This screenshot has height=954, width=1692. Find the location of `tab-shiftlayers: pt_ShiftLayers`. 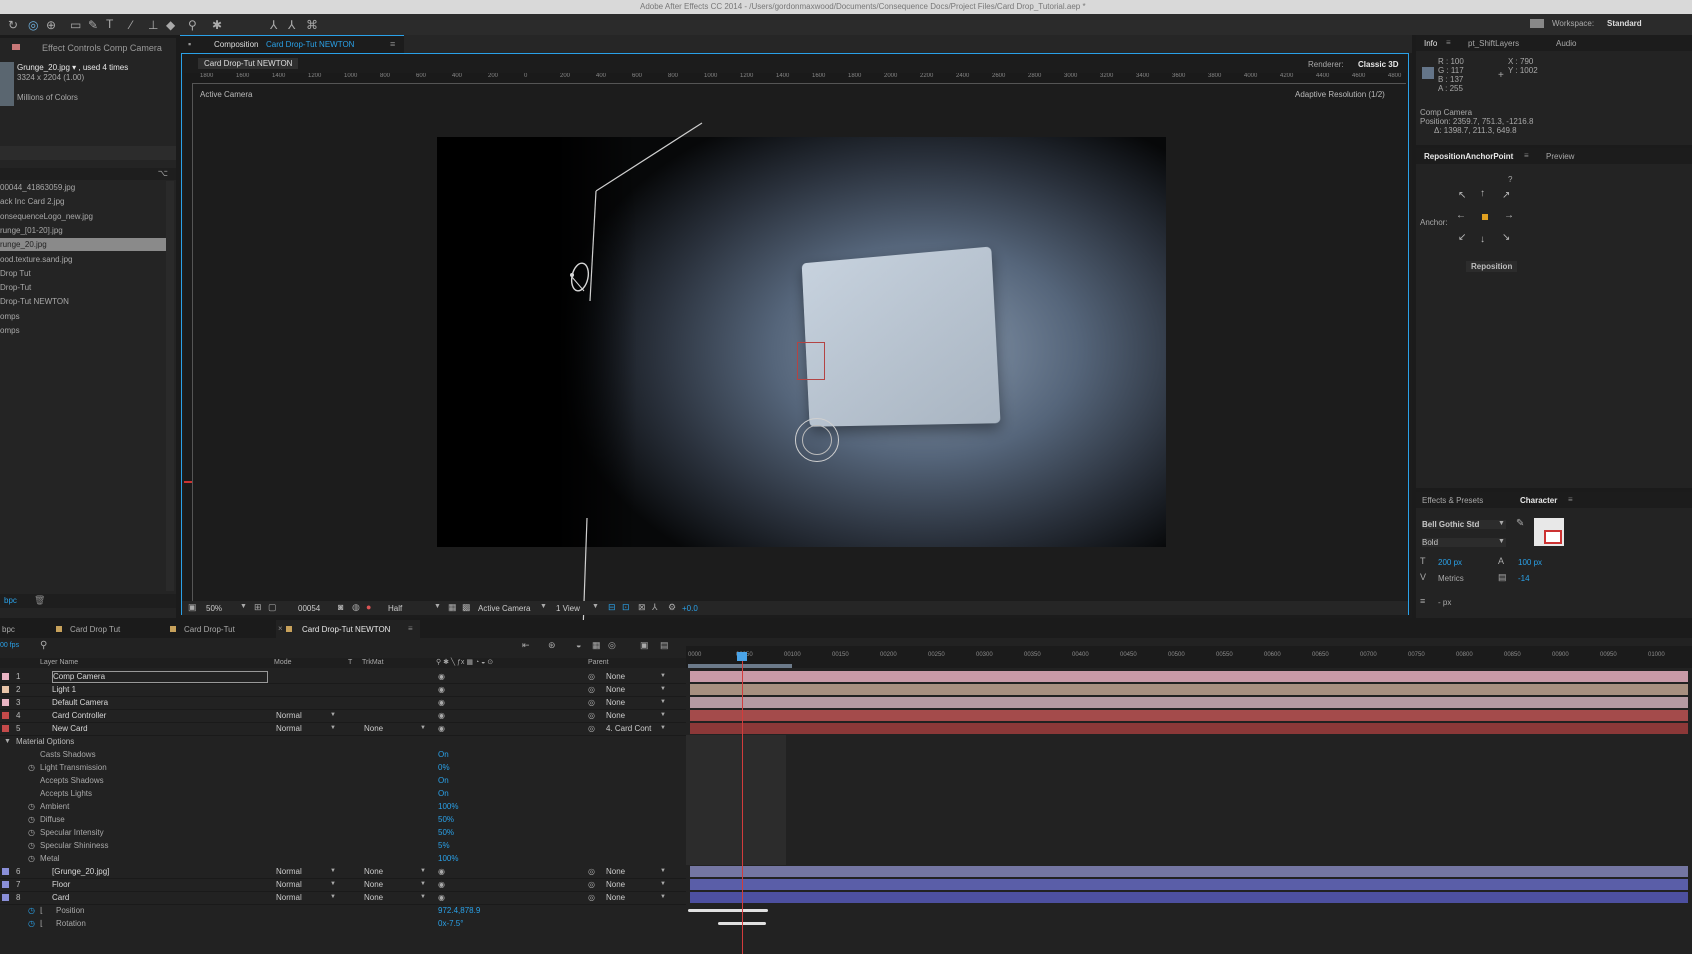

tab-shiftlayers: pt_ShiftLayers is located at coordinates (1493, 43).